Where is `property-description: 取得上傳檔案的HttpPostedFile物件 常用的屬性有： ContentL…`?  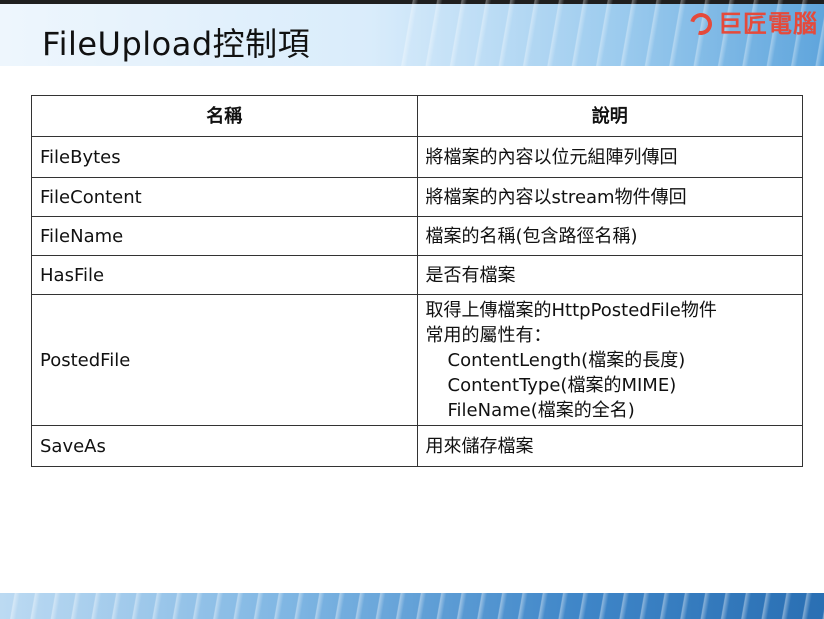 property-description: 取得上傳檔案的HttpPostedFile物件 常用的屬性有： ContentL… is located at coordinates (609, 360).